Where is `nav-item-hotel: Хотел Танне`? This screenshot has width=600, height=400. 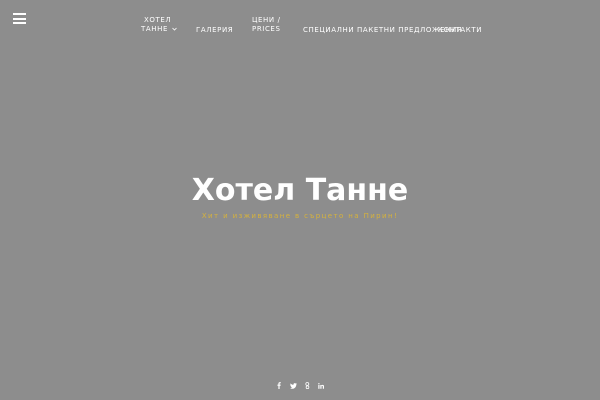
nav-item-hotel: Хотел Танне is located at coordinates (159, 25).